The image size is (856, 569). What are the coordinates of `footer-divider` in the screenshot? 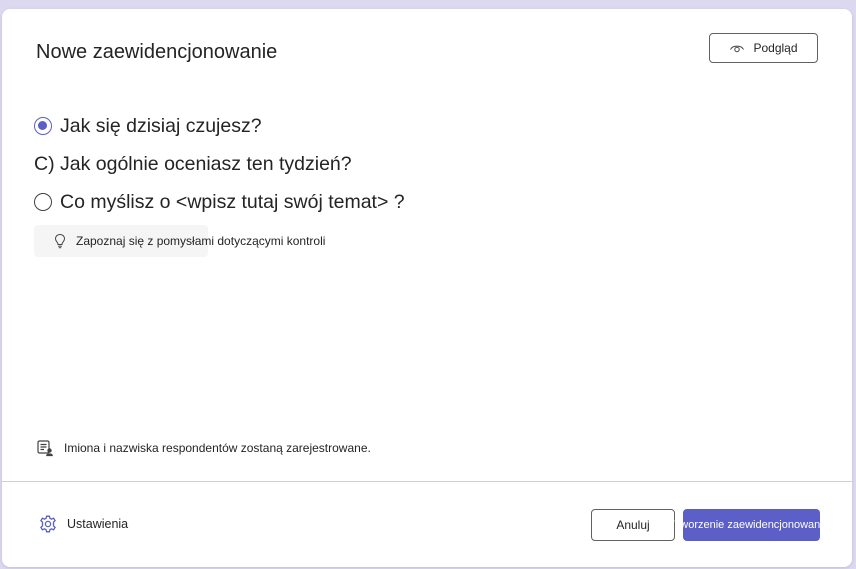 It's located at (427, 481).